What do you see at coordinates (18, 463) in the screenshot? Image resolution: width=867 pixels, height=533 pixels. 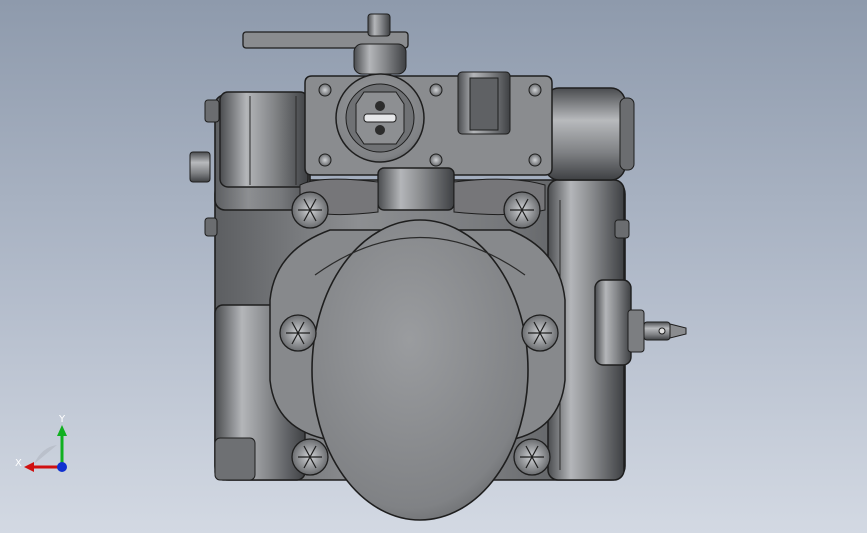 I see `x-axis-label: X` at bounding box center [18, 463].